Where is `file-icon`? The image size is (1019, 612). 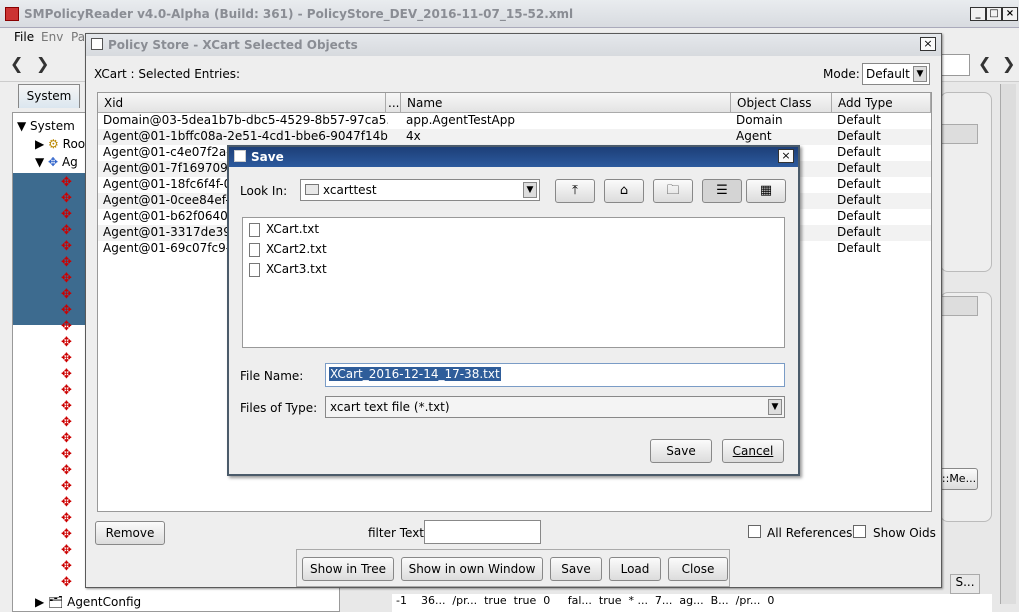
file-icon is located at coordinates (254, 229).